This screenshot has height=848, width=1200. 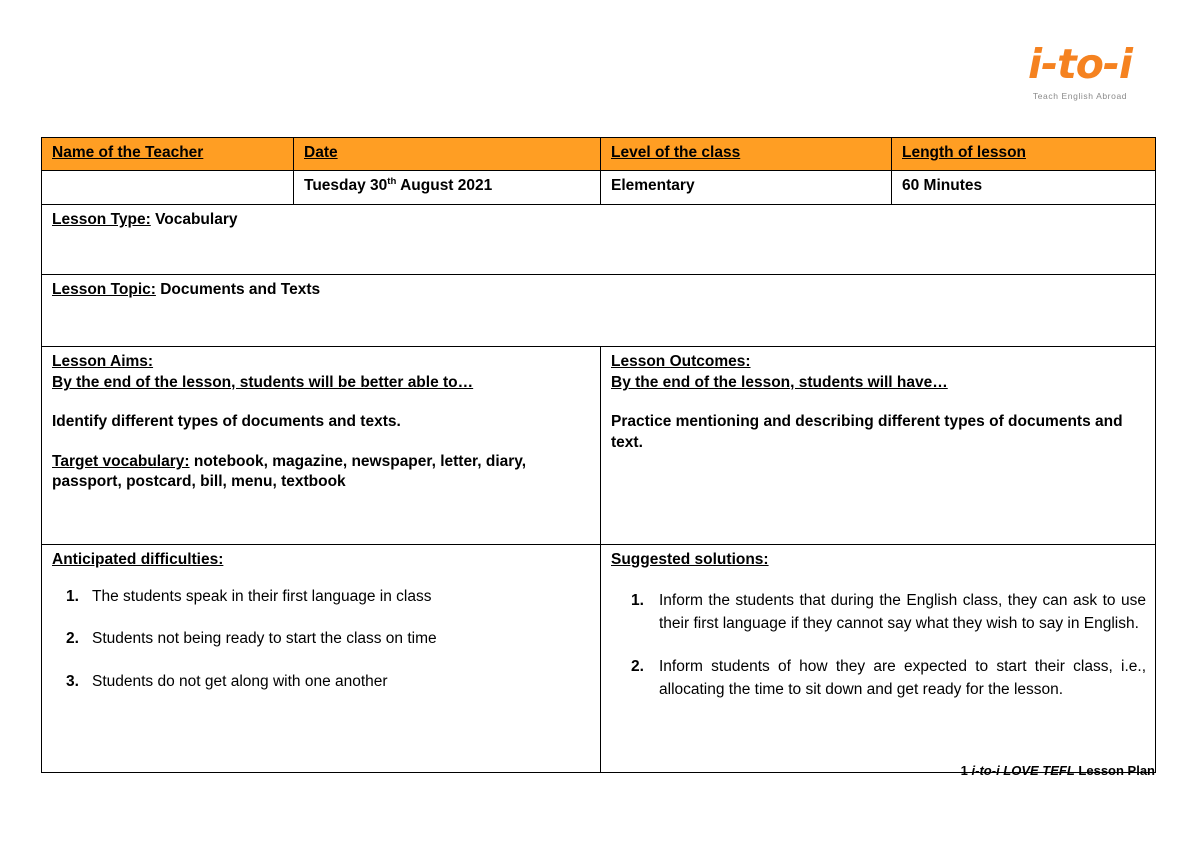 I want to click on footer-page-number: 1, so click(x=964, y=770).